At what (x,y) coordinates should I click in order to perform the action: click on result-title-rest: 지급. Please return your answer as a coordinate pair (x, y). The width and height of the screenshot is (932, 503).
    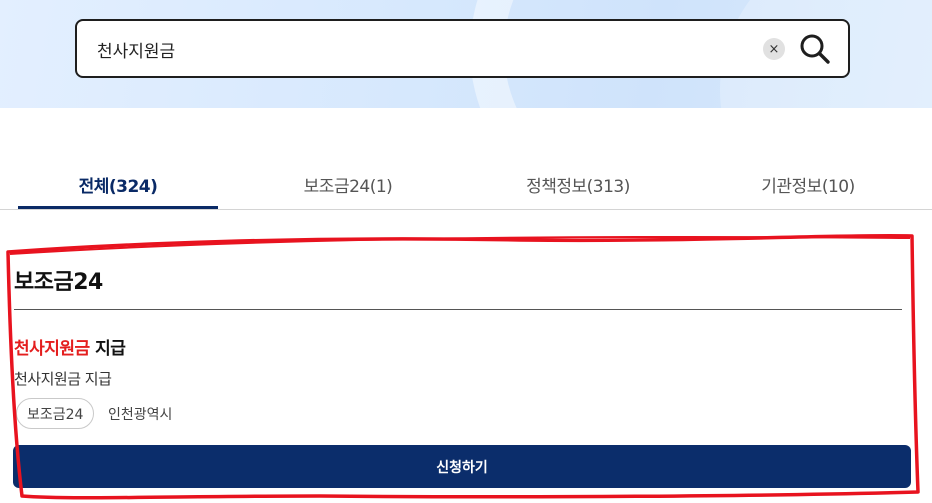
    Looking at the image, I should click on (107, 349).